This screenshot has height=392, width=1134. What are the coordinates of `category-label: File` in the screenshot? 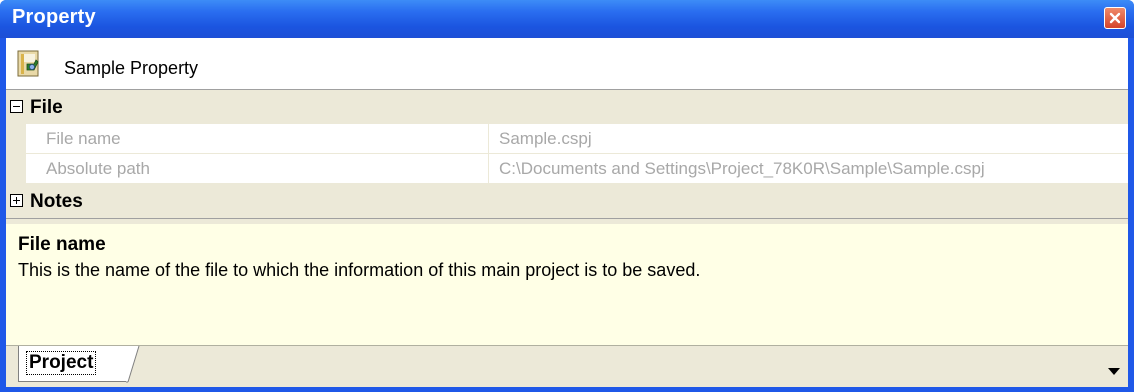 It's located at (46, 107).